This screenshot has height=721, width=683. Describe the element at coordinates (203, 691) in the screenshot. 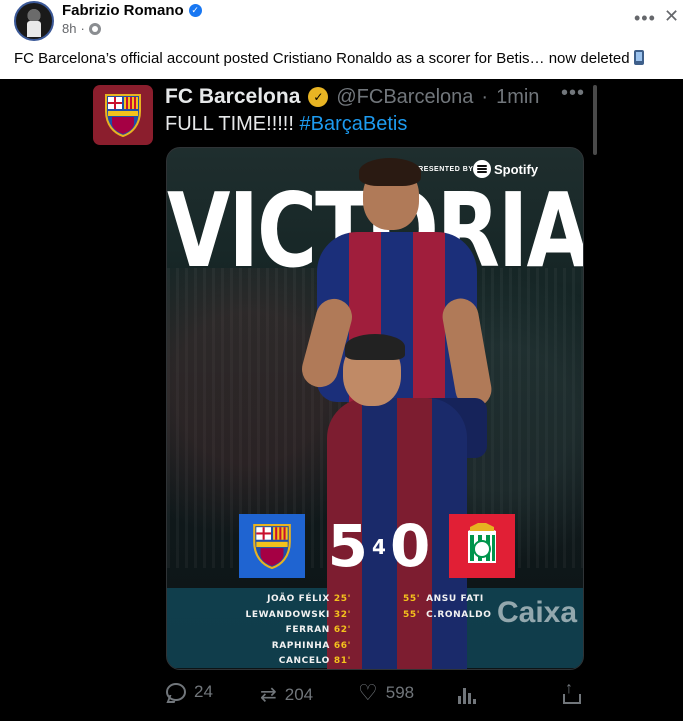

I see `reply-count: 24` at that location.